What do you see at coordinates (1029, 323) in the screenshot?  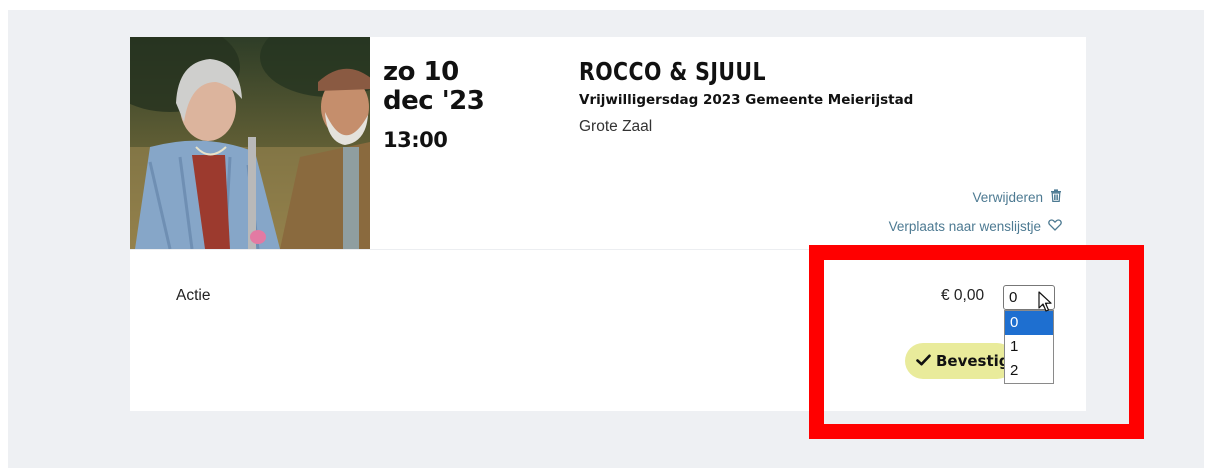 I see `quantity-option-0: 0` at bounding box center [1029, 323].